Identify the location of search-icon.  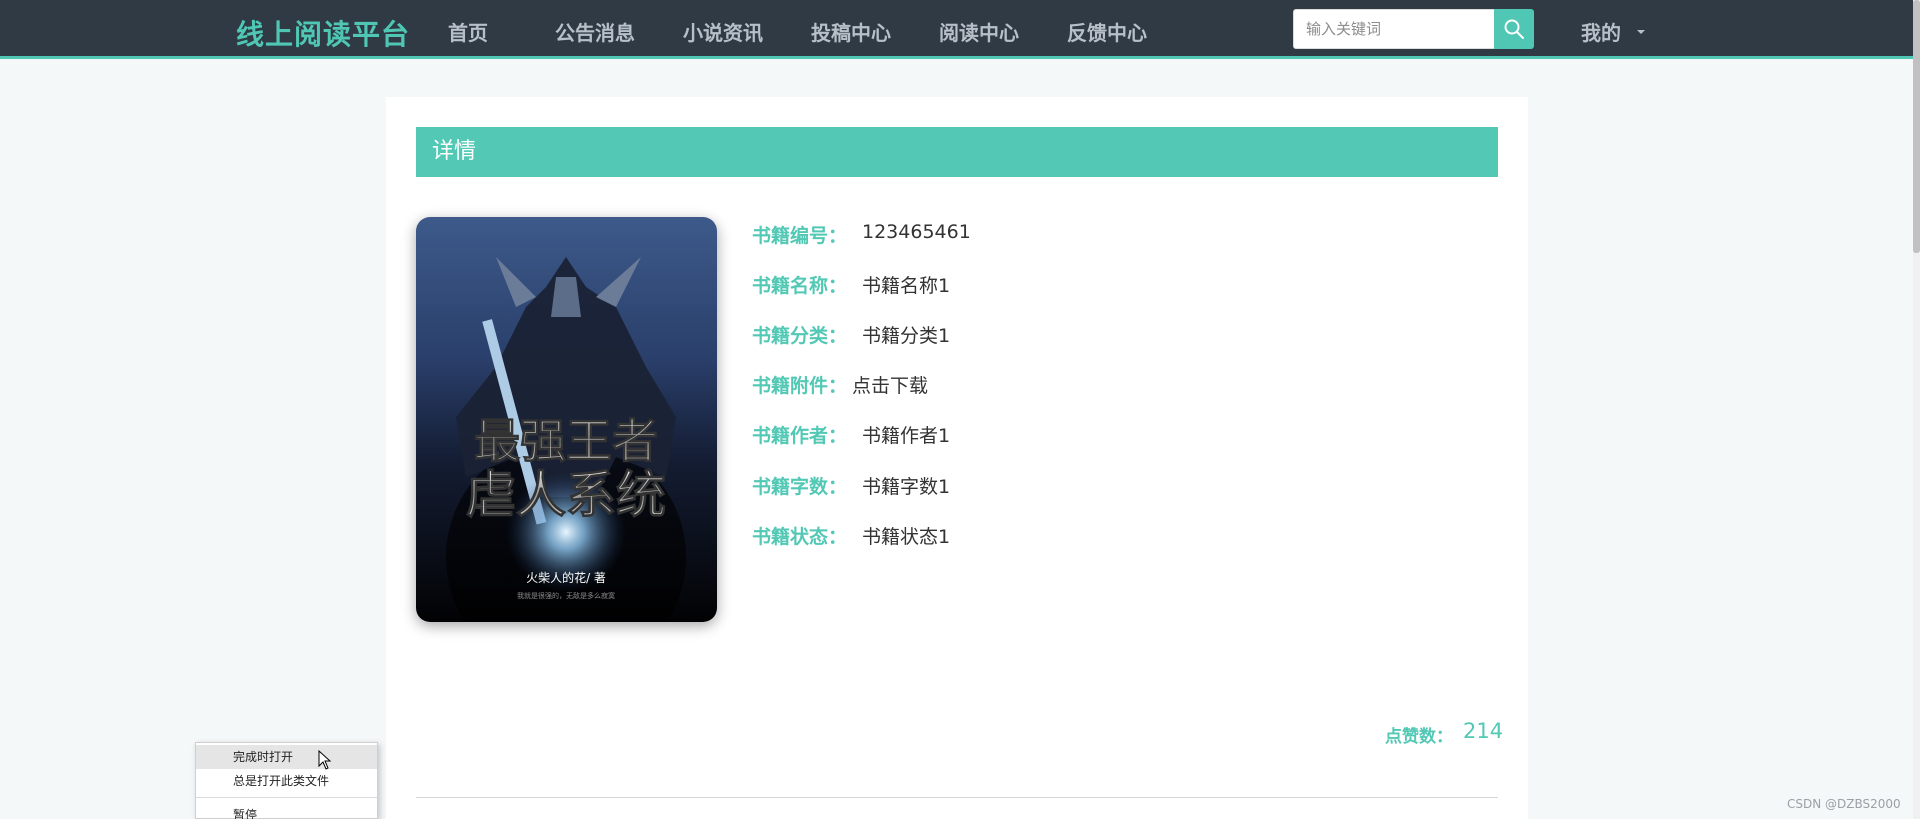
(1514, 29).